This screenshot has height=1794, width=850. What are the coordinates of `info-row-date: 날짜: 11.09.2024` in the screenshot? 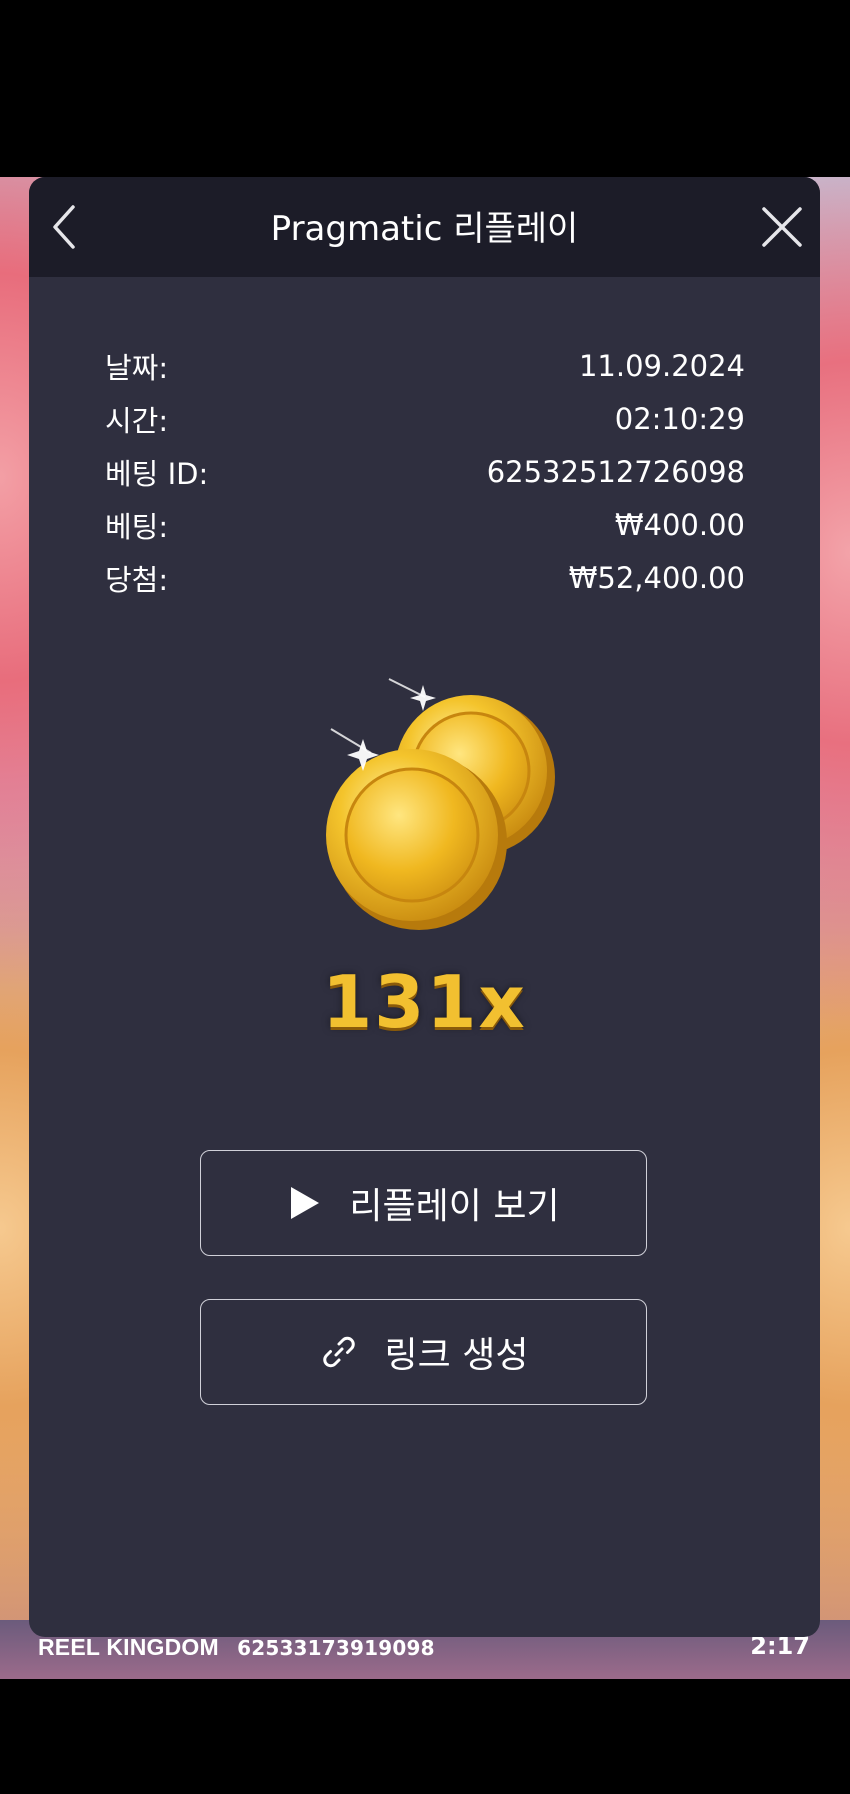 It's located at (425, 365).